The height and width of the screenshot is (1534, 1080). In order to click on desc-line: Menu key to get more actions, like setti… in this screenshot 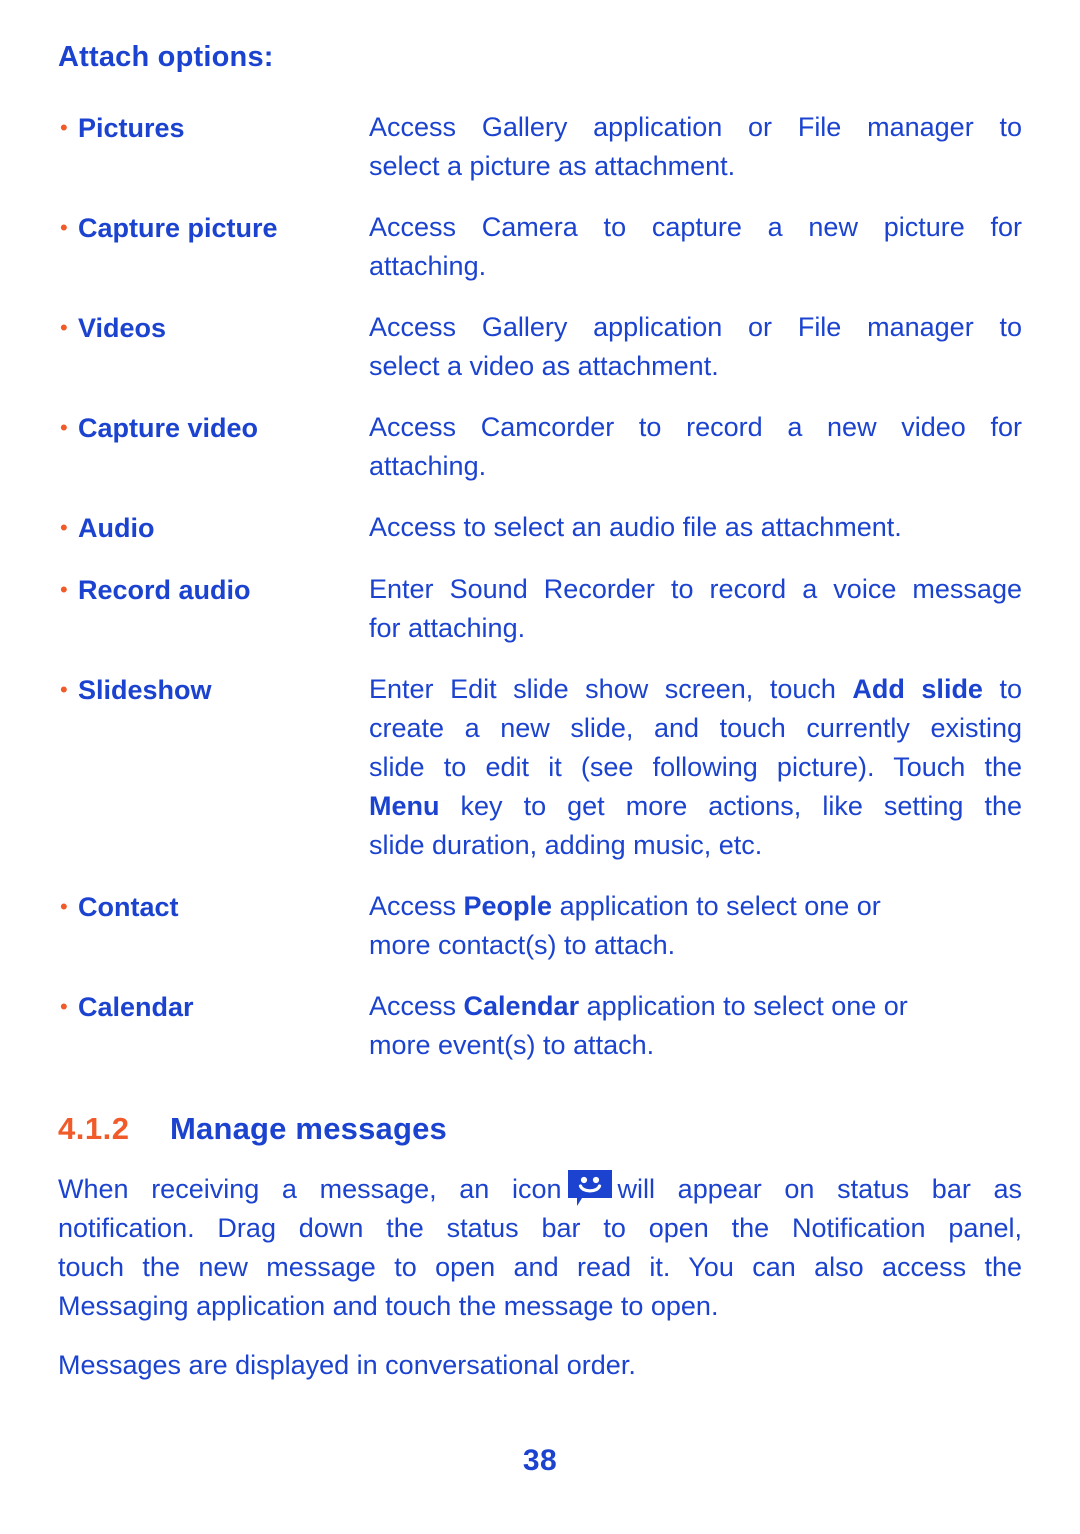, I will do `click(695, 805)`.